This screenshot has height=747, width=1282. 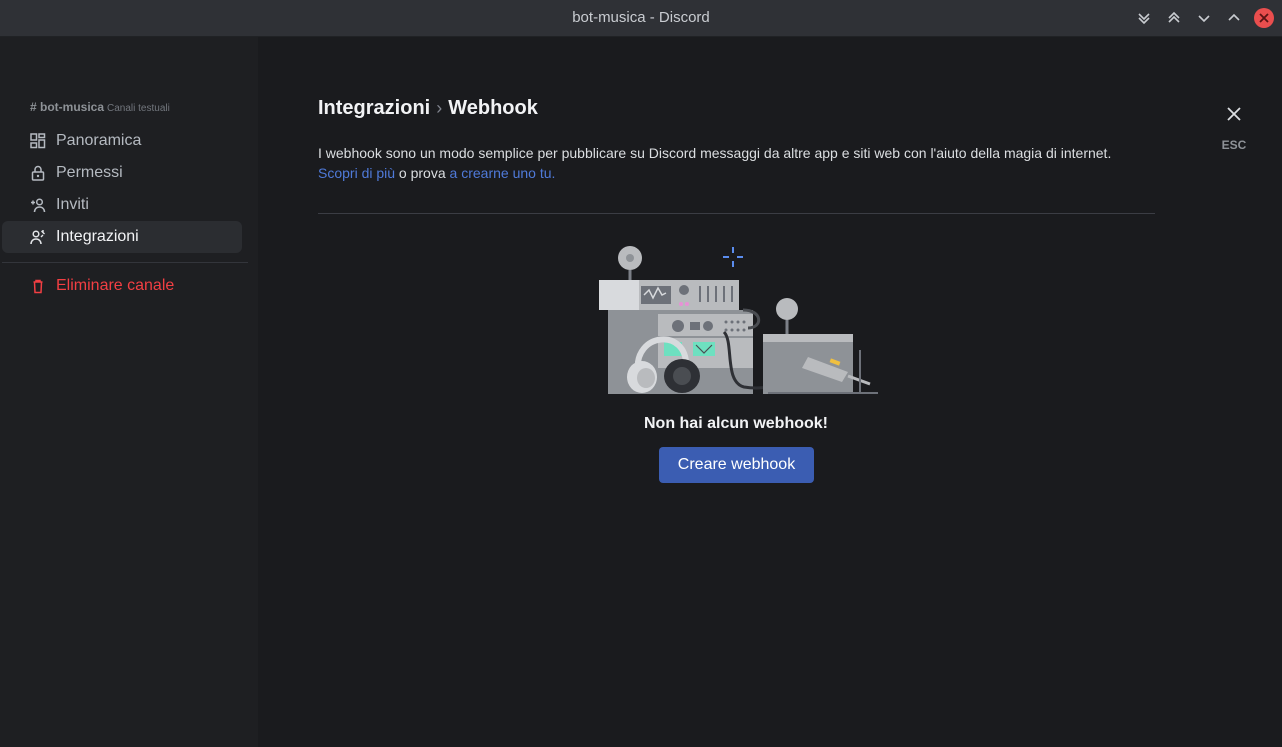 What do you see at coordinates (125, 262) in the screenshot?
I see `sidebar-divider` at bounding box center [125, 262].